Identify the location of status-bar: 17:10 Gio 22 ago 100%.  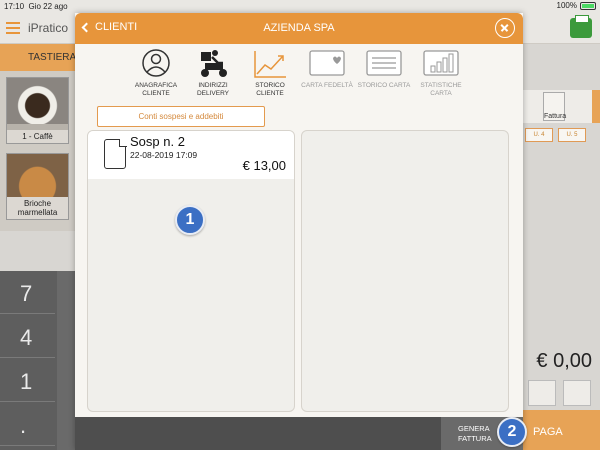
(300, 6).